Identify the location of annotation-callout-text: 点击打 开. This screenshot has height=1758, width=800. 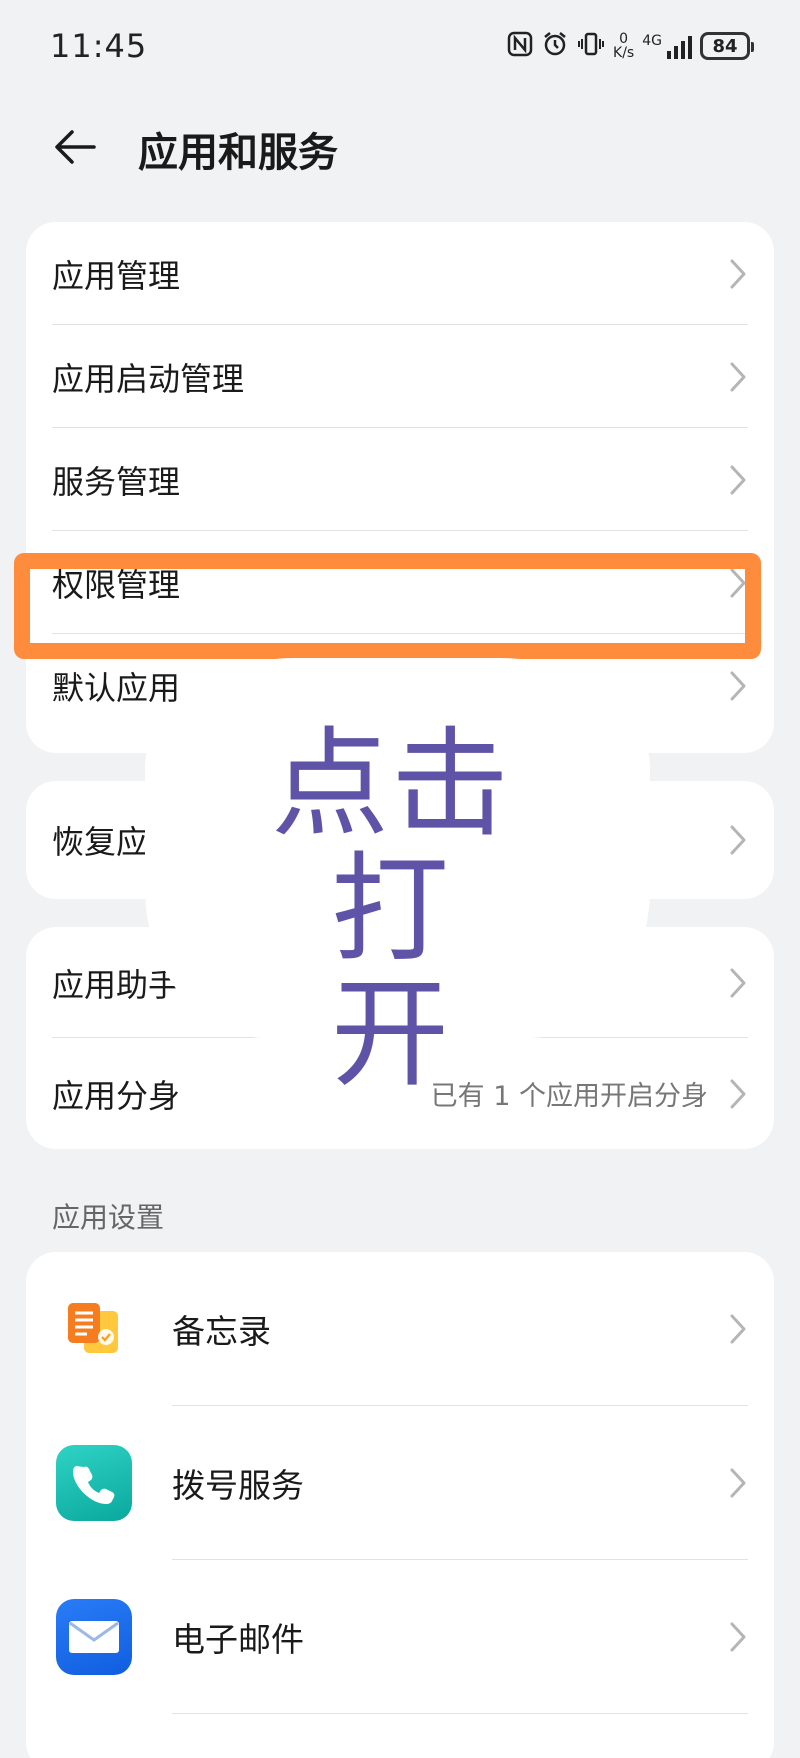
(391, 909).